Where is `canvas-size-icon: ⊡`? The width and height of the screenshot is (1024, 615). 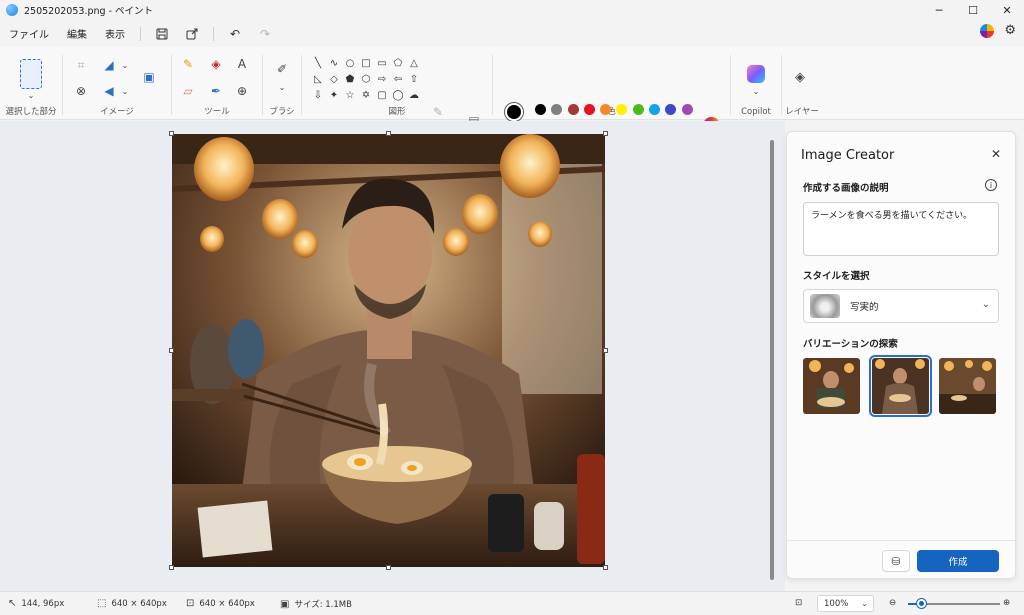 canvas-size-icon: ⊡ is located at coordinates (190, 603).